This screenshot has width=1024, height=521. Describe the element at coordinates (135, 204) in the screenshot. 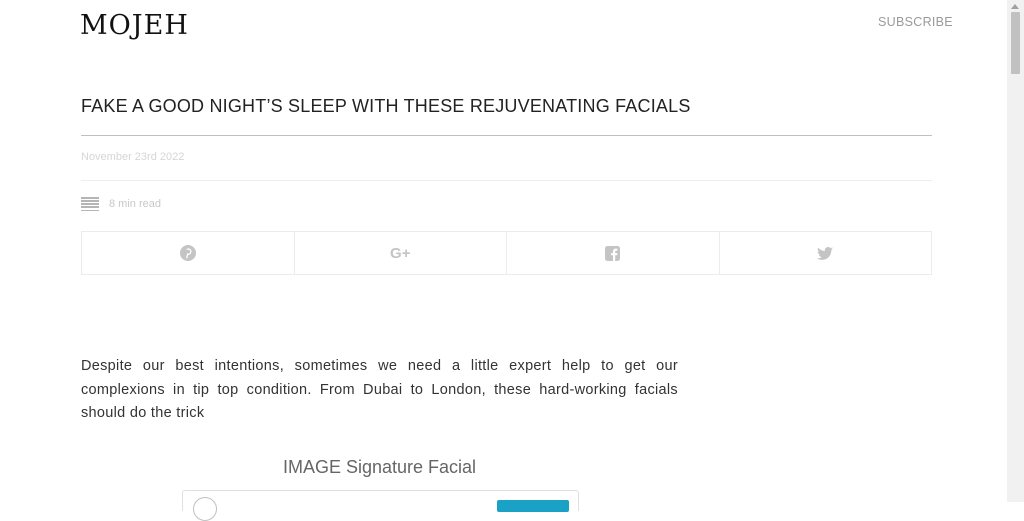

I see `read-time-label: 8 min read` at that location.